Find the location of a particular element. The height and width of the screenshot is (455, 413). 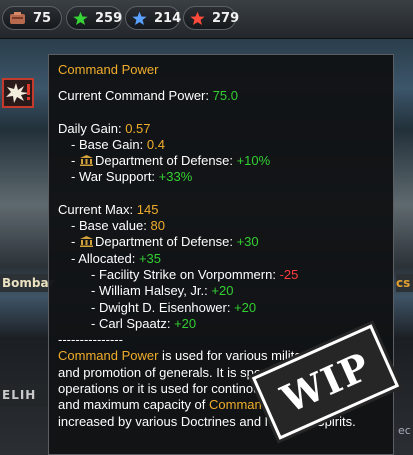

tooltip-title: Command Power is located at coordinates (108, 69).